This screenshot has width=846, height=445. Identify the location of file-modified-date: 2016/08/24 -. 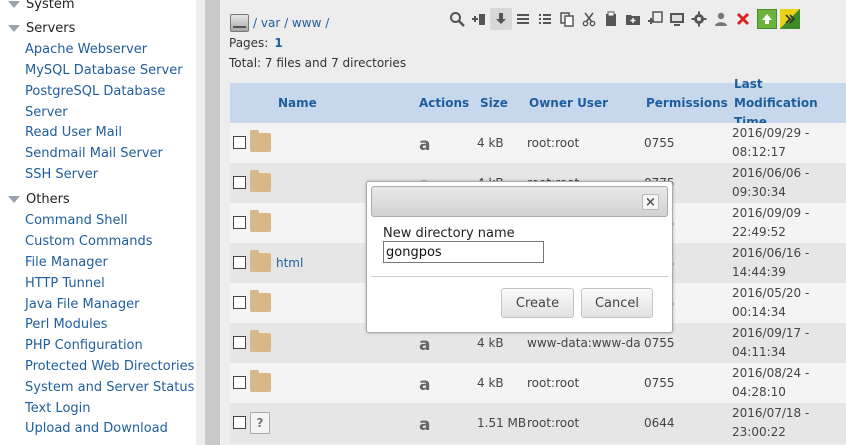
(771, 373).